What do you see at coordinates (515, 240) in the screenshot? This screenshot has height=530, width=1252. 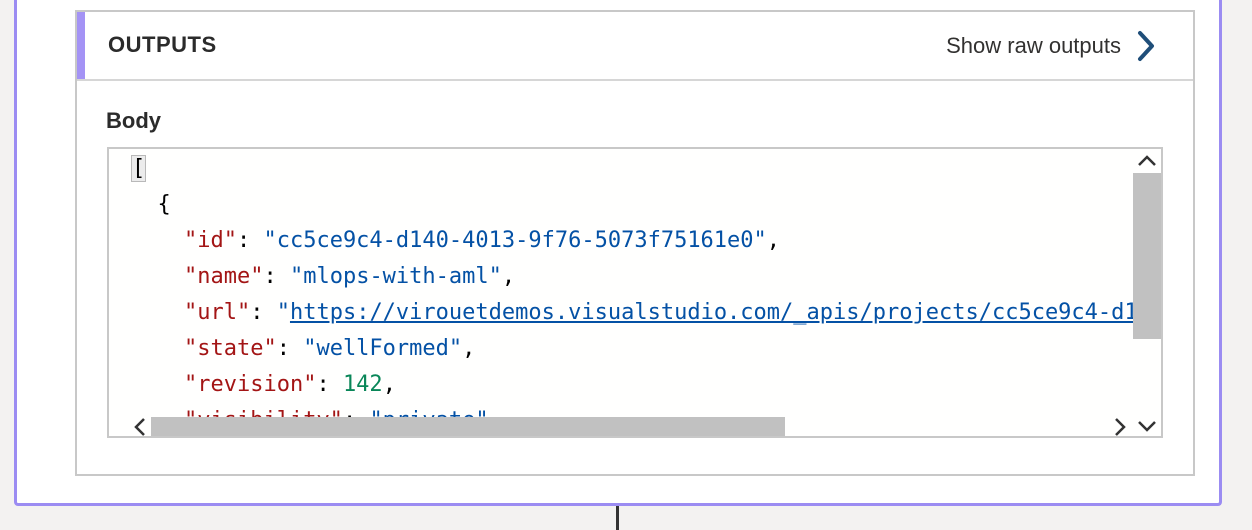 I see `id-value: "cc5ce9c4-d140-4013-9f76-5073f75161e0"` at bounding box center [515, 240].